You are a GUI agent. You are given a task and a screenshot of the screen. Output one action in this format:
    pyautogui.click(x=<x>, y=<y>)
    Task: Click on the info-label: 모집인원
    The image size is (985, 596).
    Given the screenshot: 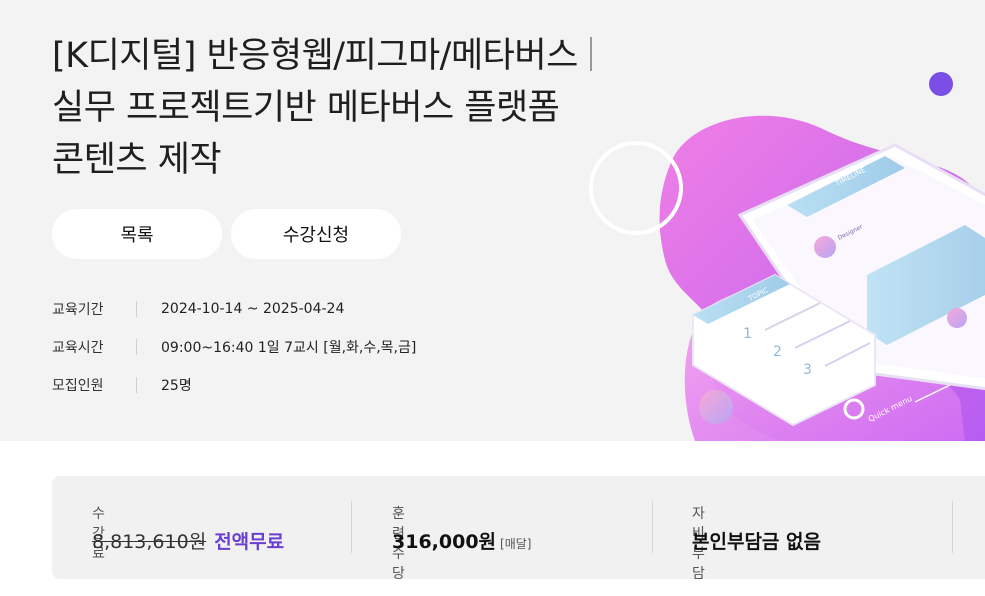 What is the action you would take?
    pyautogui.click(x=78, y=386)
    